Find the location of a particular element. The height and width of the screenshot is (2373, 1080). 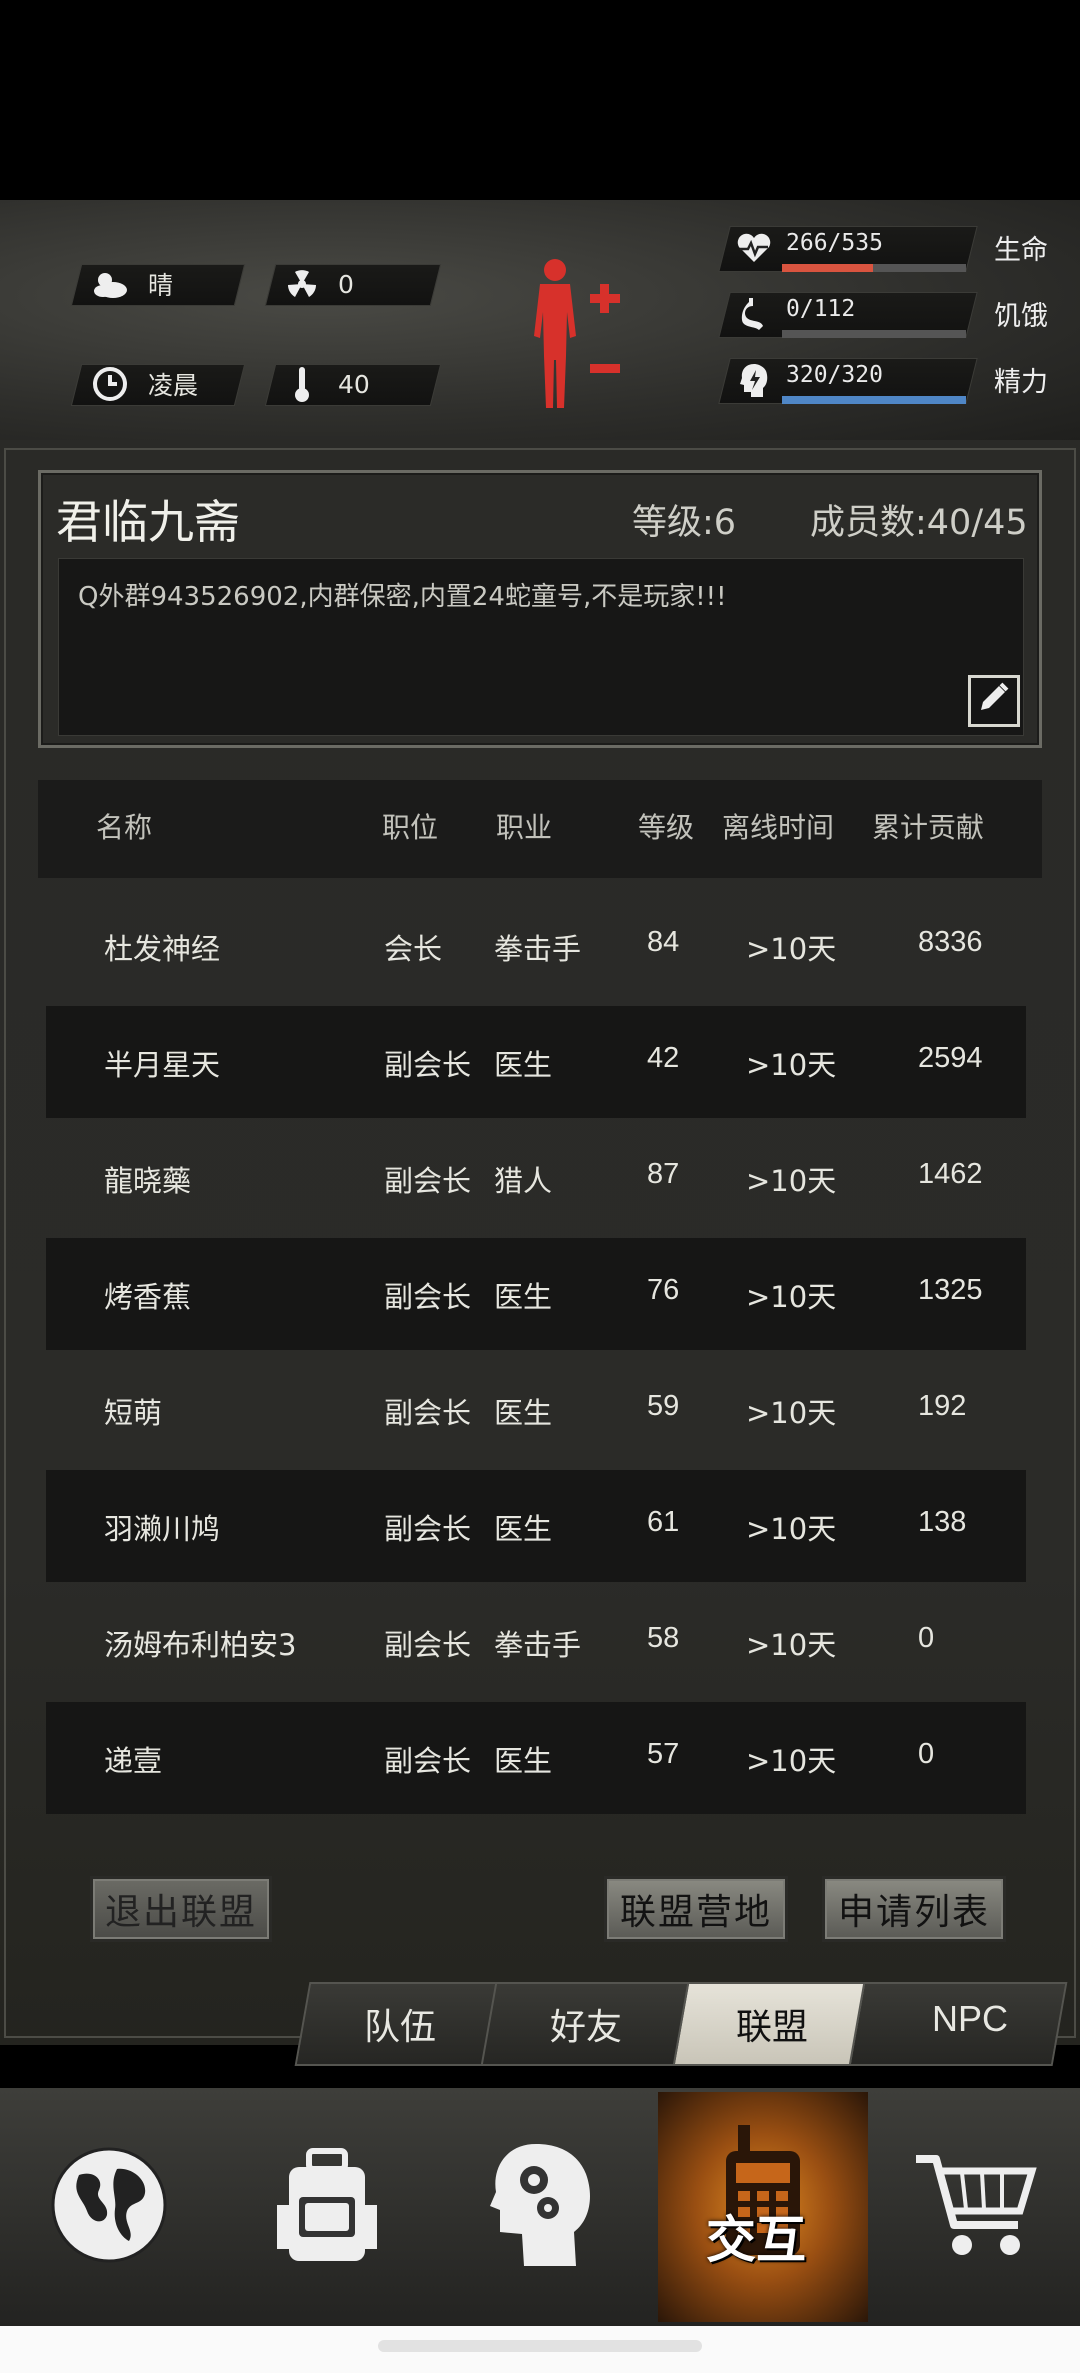

weather-value: 晴 is located at coordinates (161, 285).